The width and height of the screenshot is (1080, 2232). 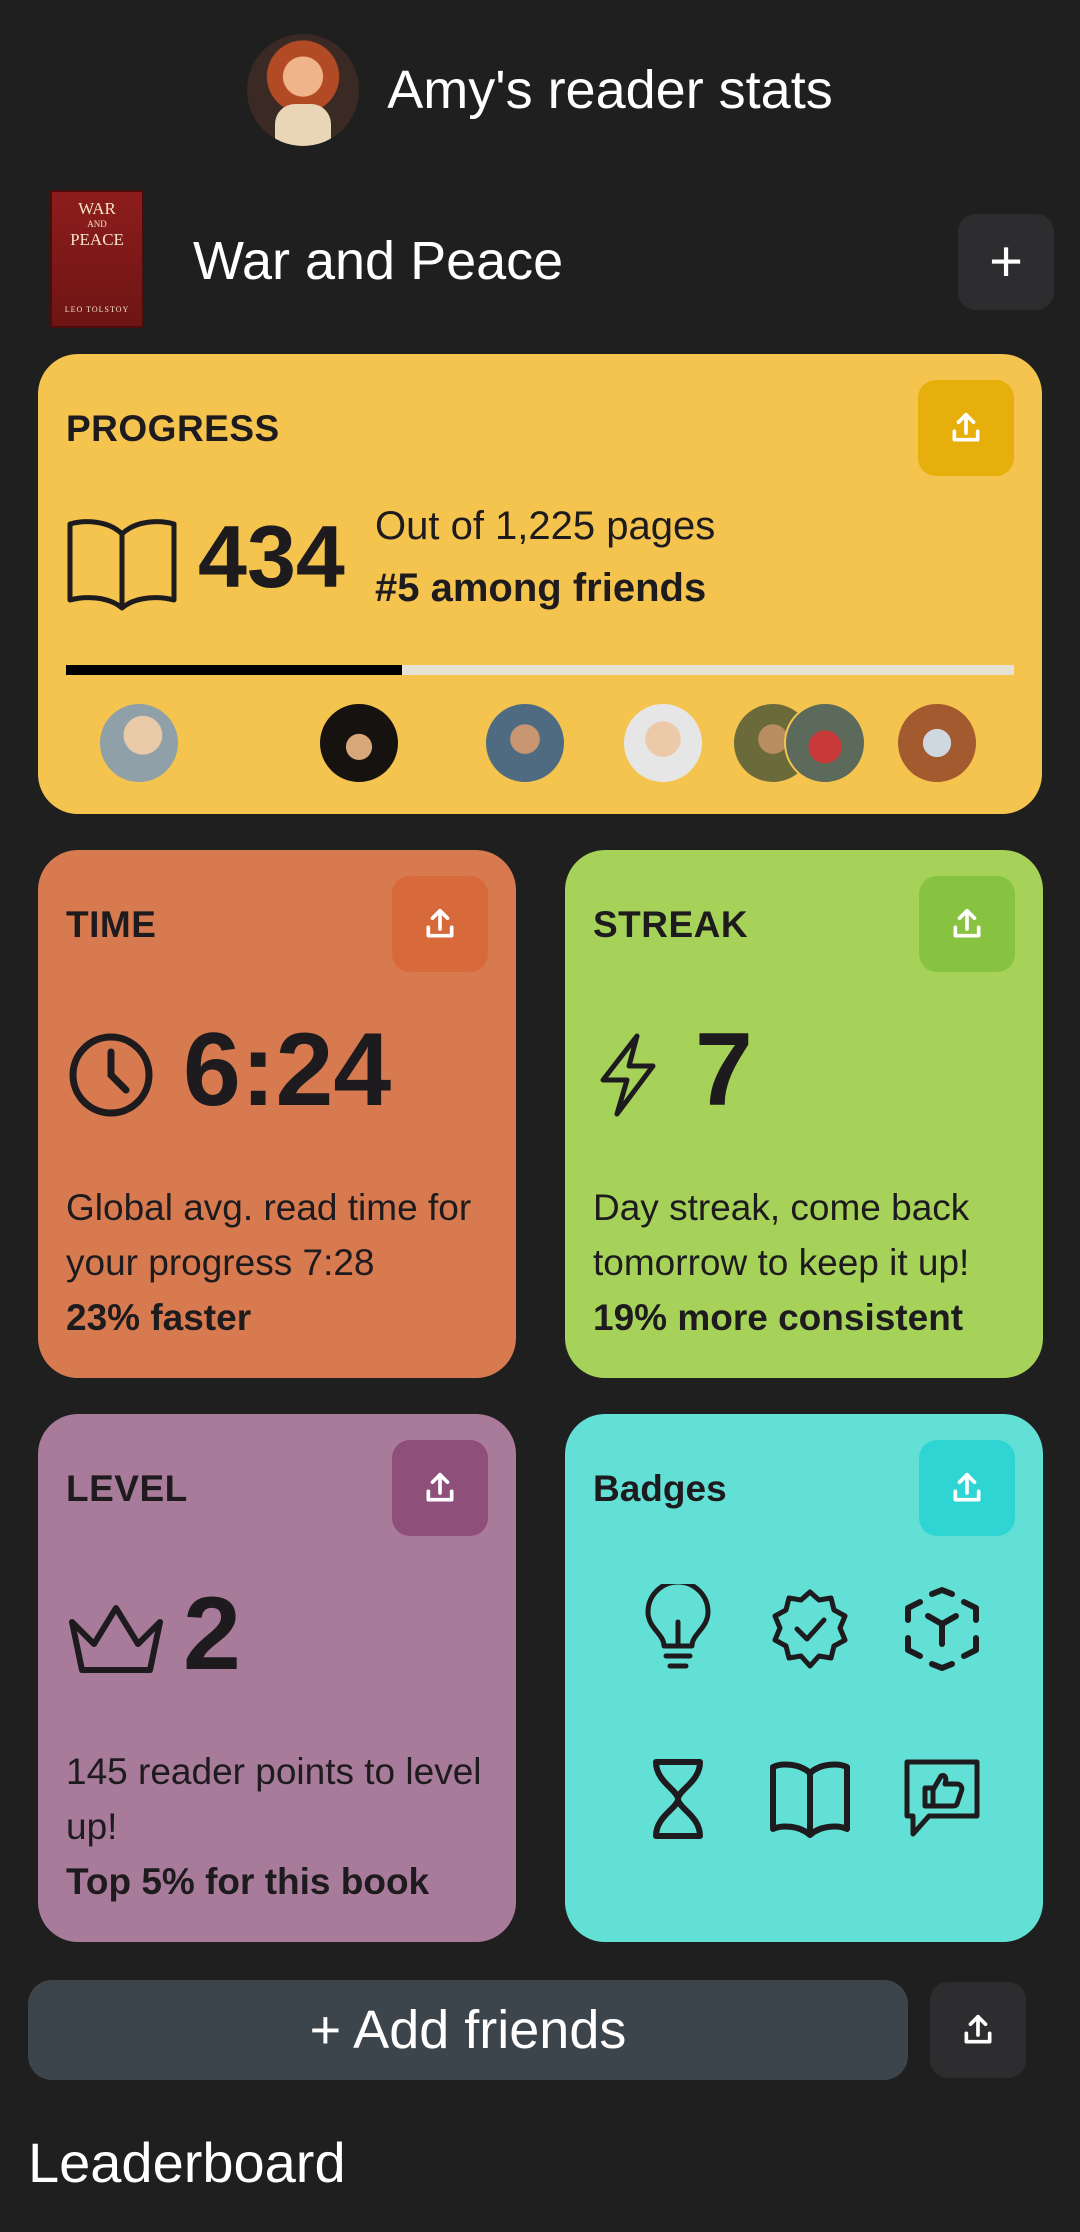 I want to click on cube-icon, so click(x=942, y=1629).